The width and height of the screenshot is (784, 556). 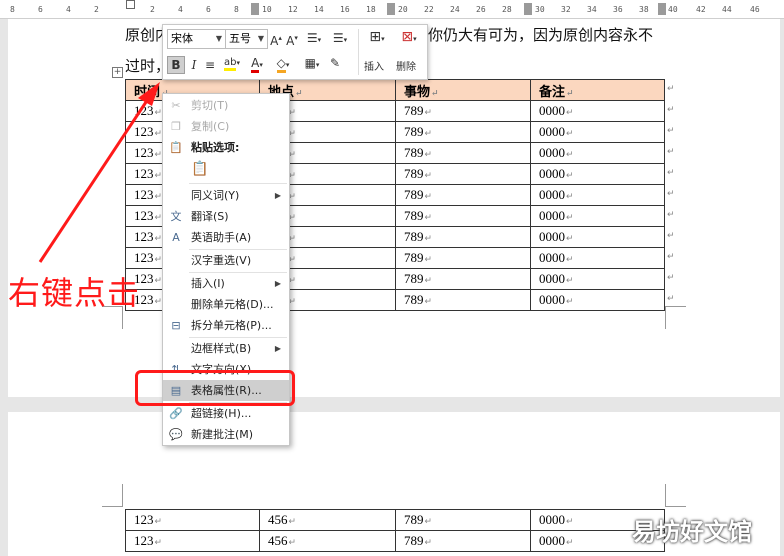 What do you see at coordinates (226, 283) in the screenshot?
I see `menu-item-insert: 插入(I) ▶` at bounding box center [226, 283].